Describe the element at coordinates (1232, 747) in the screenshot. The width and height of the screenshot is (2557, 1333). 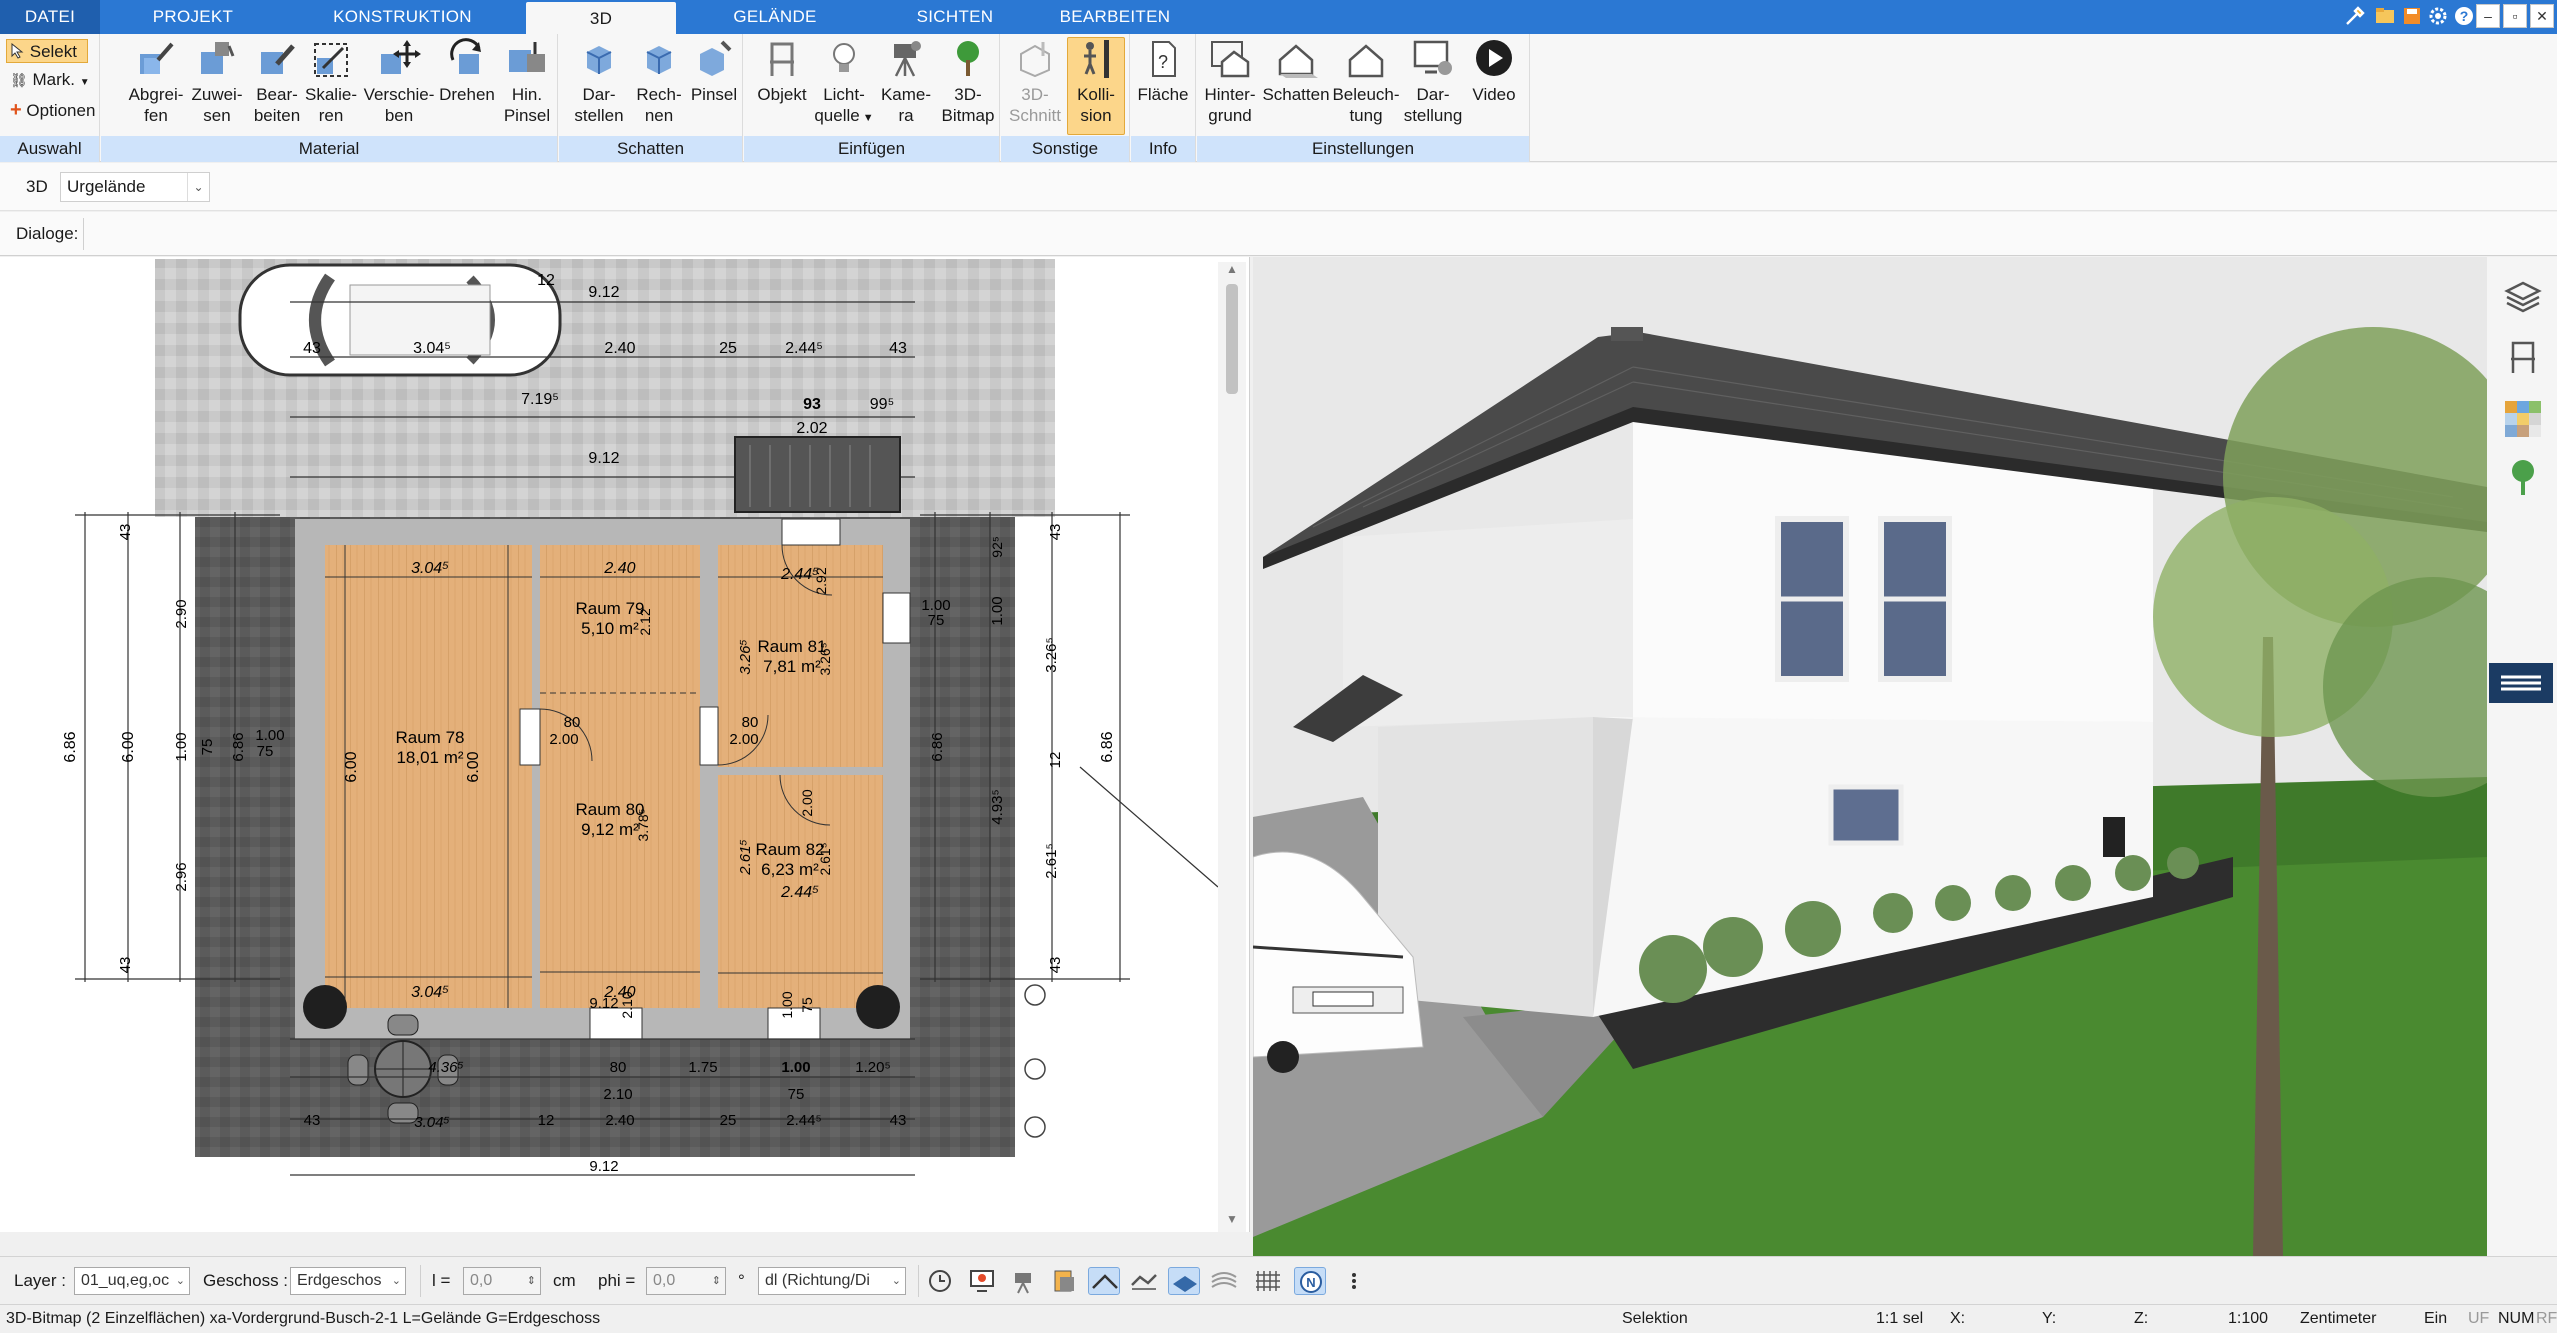
I see `plan-vertical-scrollbar: ▲ ▼` at that location.